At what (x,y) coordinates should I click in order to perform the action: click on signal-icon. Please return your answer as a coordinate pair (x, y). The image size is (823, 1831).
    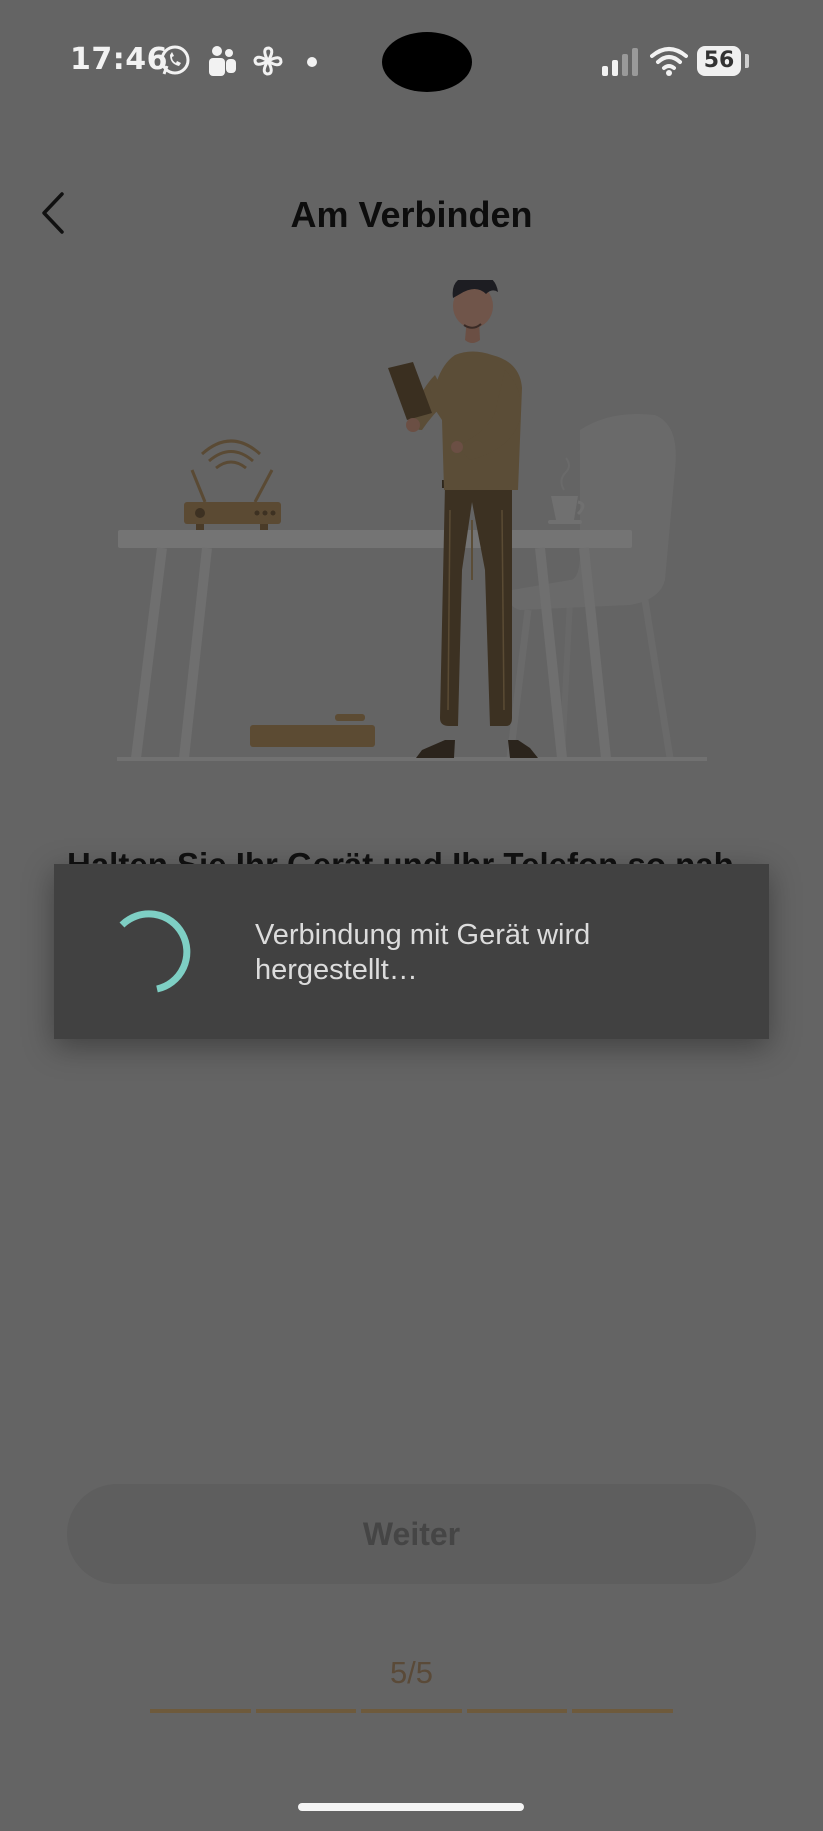
    Looking at the image, I should click on (620, 62).